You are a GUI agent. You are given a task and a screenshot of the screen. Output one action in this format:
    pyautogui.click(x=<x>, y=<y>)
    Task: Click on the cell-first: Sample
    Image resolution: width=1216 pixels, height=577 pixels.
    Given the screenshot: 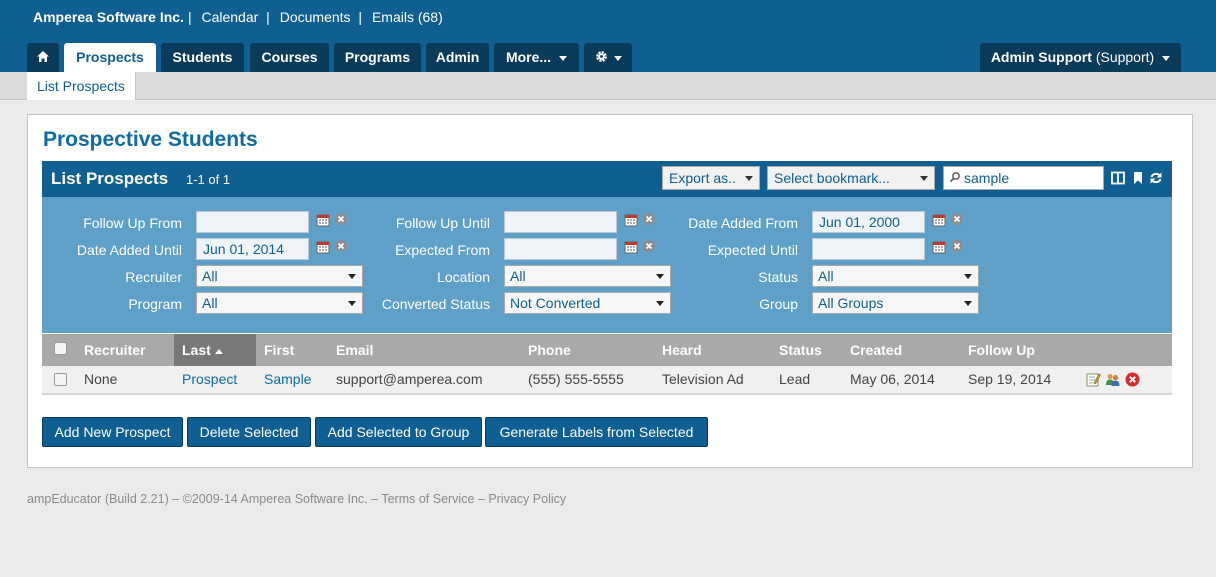 What is the action you would take?
    pyautogui.click(x=283, y=379)
    